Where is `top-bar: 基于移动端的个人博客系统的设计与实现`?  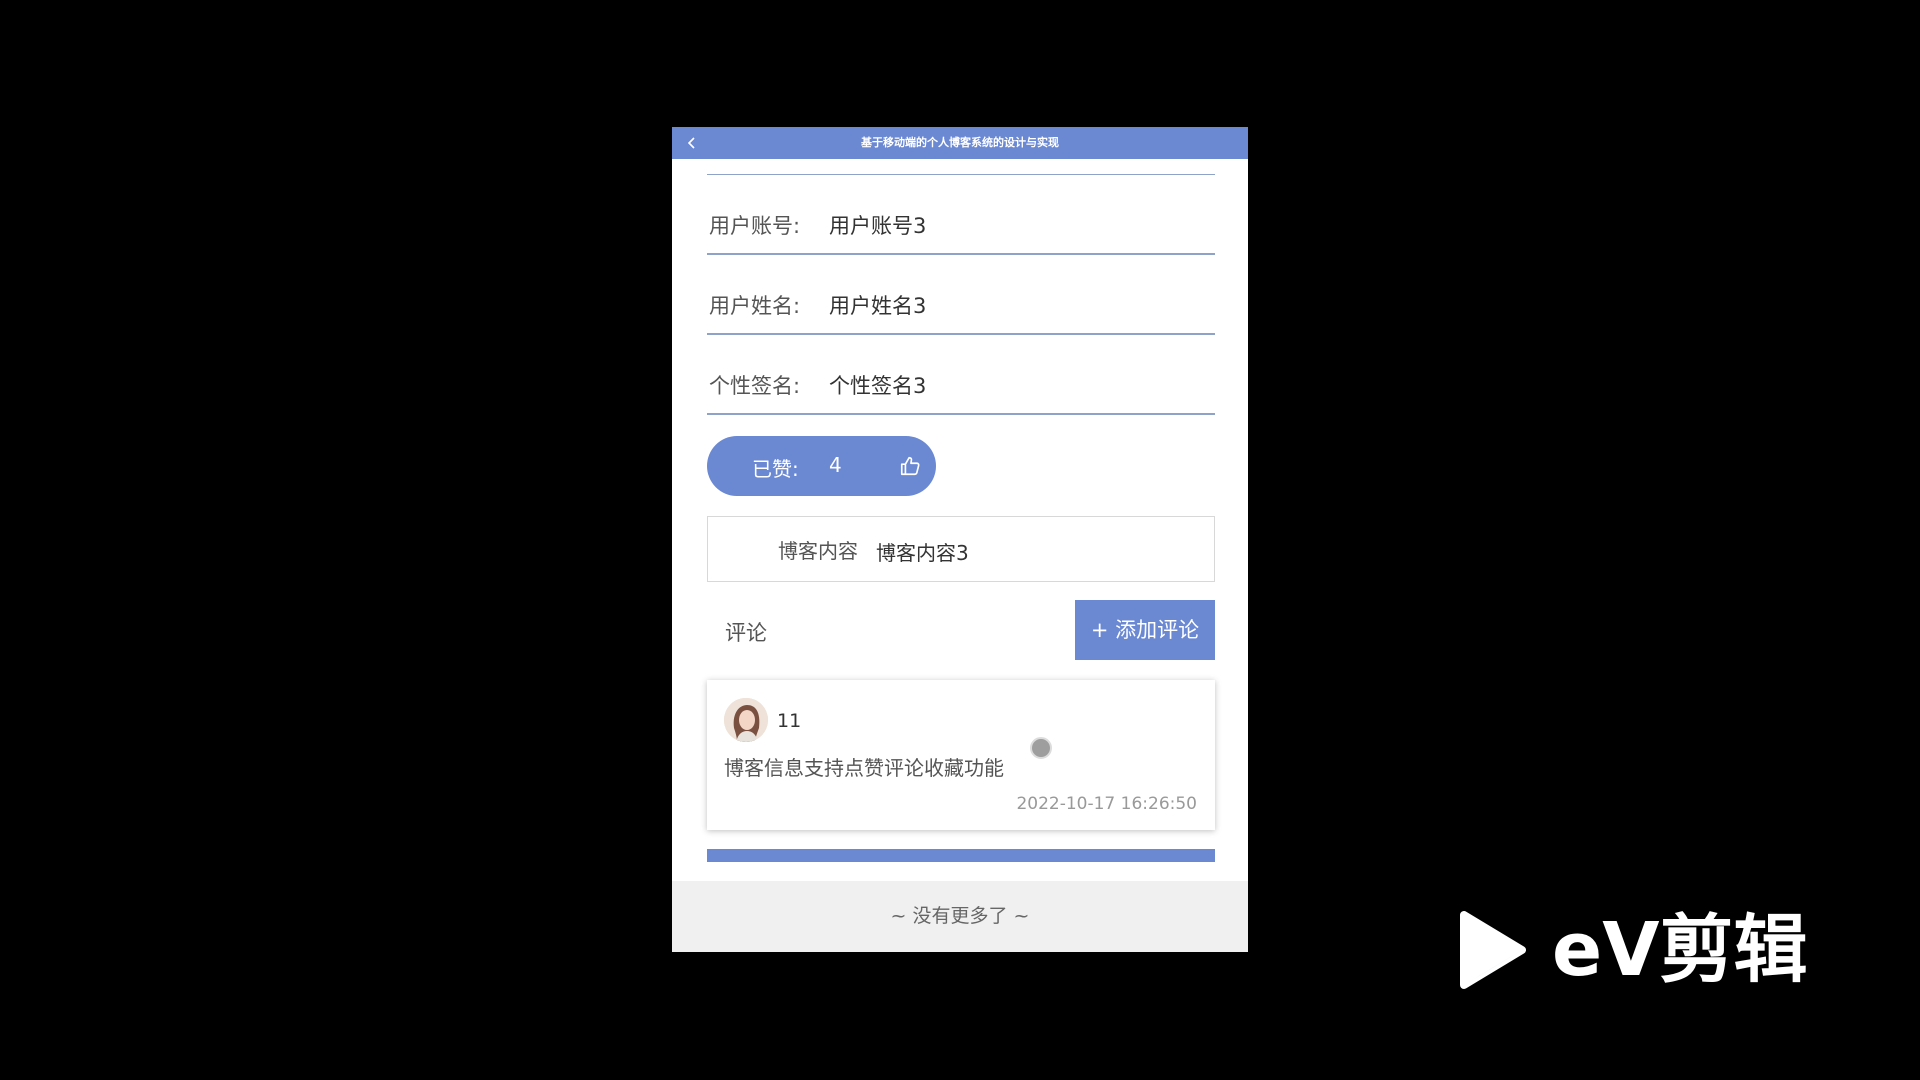
top-bar: 基于移动端的个人博客系统的设计与实现 is located at coordinates (960, 143).